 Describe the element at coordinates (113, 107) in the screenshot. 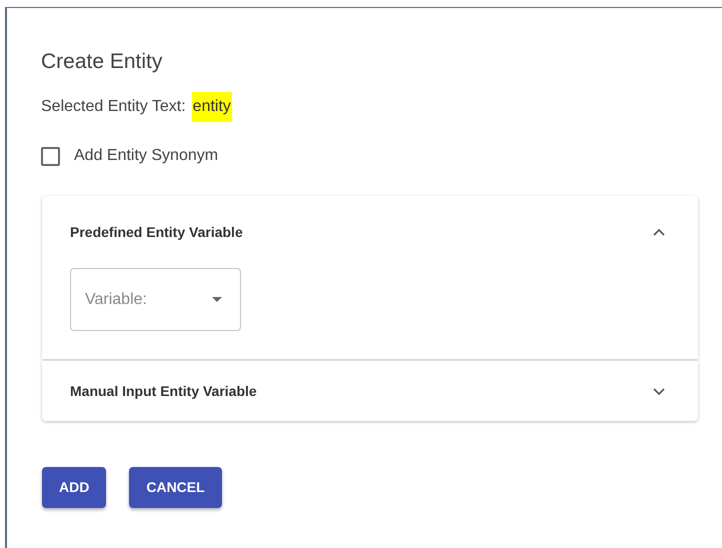

I see `selected-entity-label: Selected Entity Text:` at that location.